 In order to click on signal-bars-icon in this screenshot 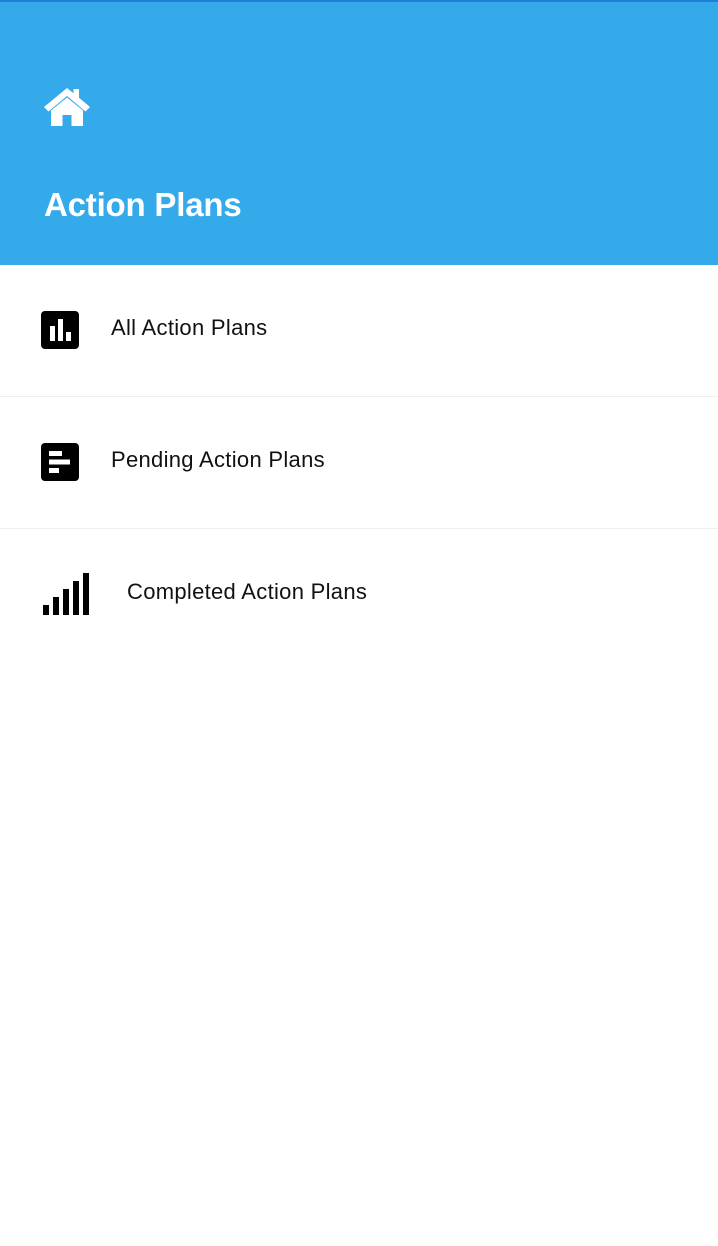, I will do `click(68, 594)`.